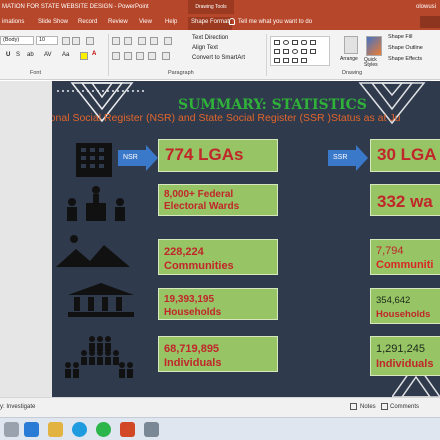 The height and width of the screenshot is (440, 440). What do you see at coordinates (405, 356) in the screenshot?
I see `ssr-individuals-box: 1,291,245 Individuals` at bounding box center [405, 356].